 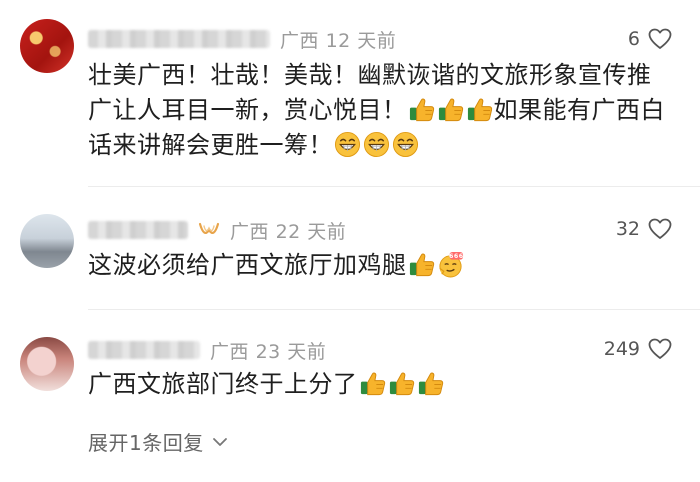 I want to click on comment-meta: 广西 23 天前, so click(x=207, y=350).